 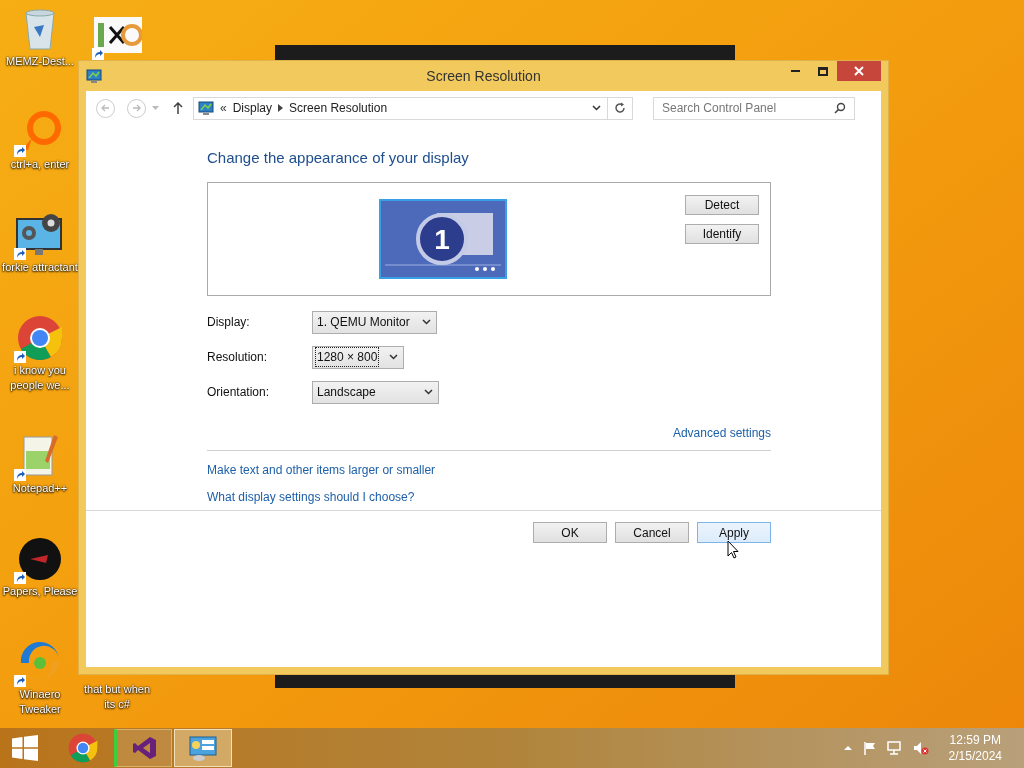 I want to click on advanced-settings-link: Advanced settings, so click(x=721, y=432).